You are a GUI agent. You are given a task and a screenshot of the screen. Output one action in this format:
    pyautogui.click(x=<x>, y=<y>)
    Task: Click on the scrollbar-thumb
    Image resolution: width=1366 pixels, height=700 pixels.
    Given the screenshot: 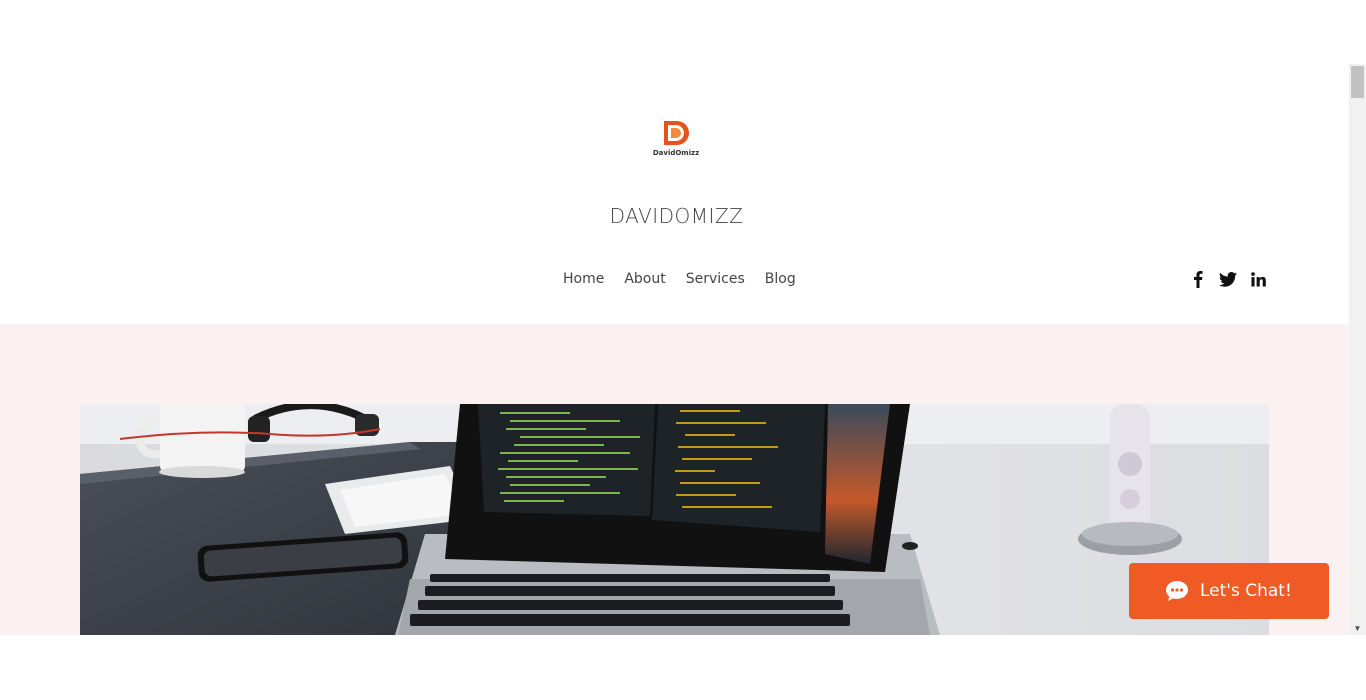 What is the action you would take?
    pyautogui.click(x=1357, y=82)
    